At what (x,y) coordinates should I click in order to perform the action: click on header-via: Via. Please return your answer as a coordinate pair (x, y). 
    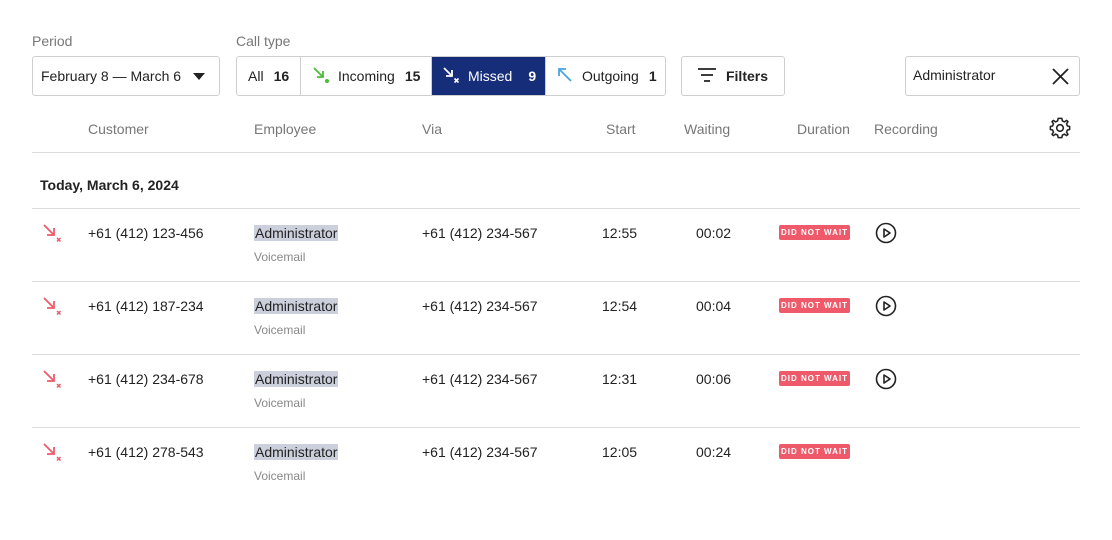
    Looking at the image, I should click on (432, 129).